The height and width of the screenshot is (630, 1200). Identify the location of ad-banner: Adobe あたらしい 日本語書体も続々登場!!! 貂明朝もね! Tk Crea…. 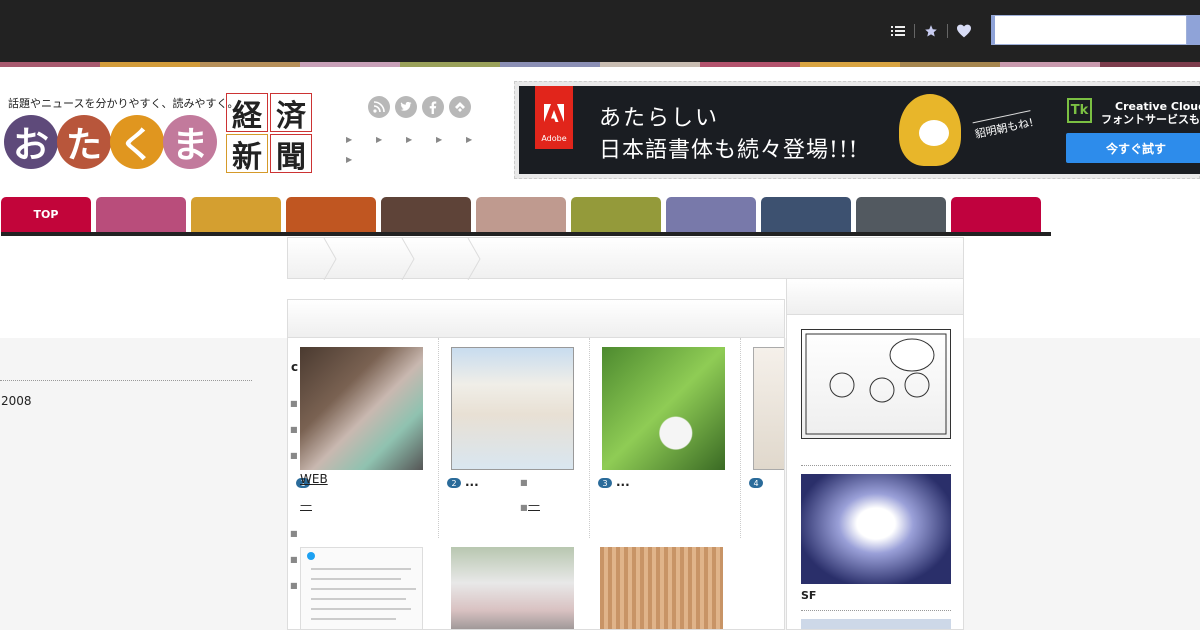
(859, 130).